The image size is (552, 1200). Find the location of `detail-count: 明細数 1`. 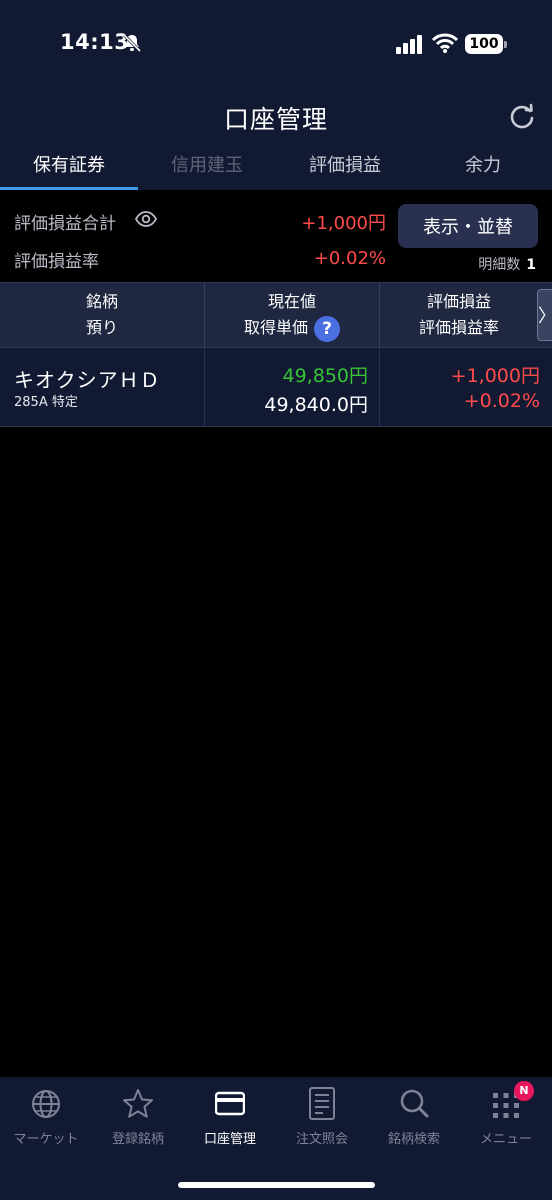

detail-count: 明細数 1 is located at coordinates (507, 264).